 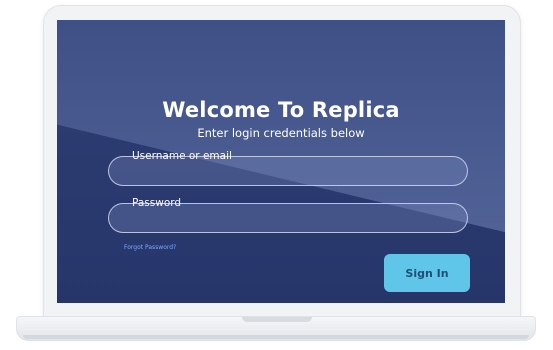 I want to click on password-label: Password, so click(x=156, y=203).